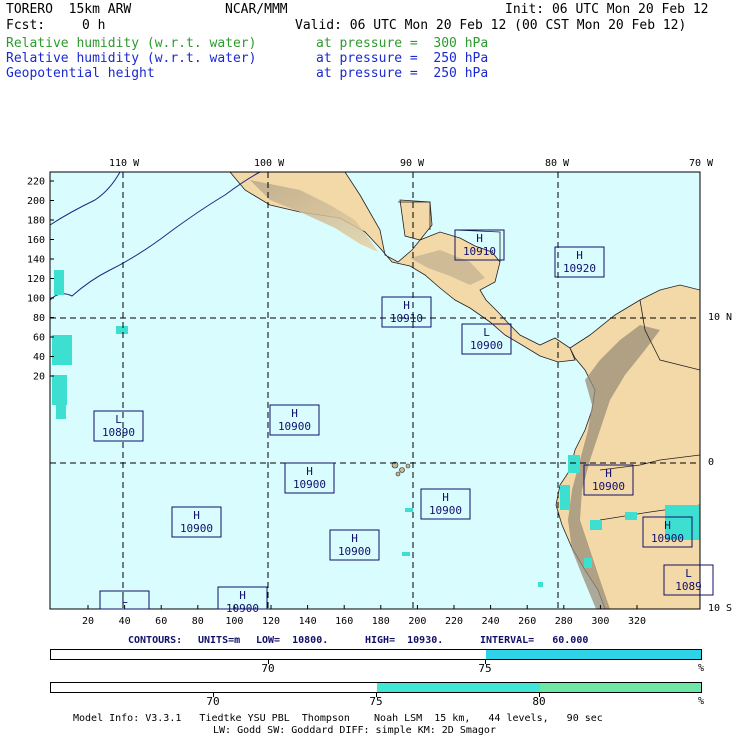 The width and height of the screenshot is (740, 740). Describe the element at coordinates (36, 221) in the screenshot. I see `left-tick-label: 180` at that location.